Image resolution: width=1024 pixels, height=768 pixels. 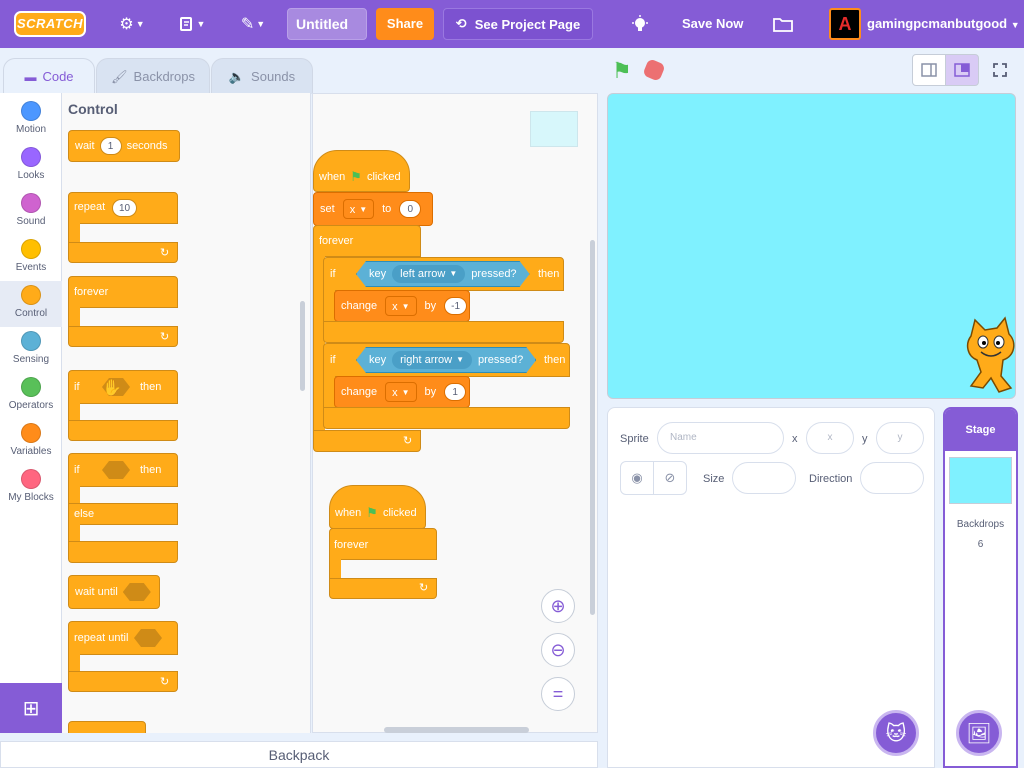 What do you see at coordinates (929, 70) in the screenshot?
I see `small-stage-button` at bounding box center [929, 70].